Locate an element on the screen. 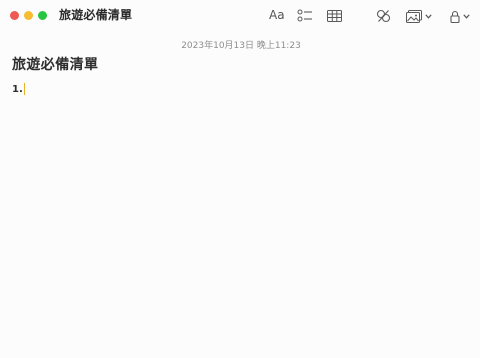 Image resolution: width=480 pixels, height=358 pixels. collaborate-button is located at coordinates (383, 16).